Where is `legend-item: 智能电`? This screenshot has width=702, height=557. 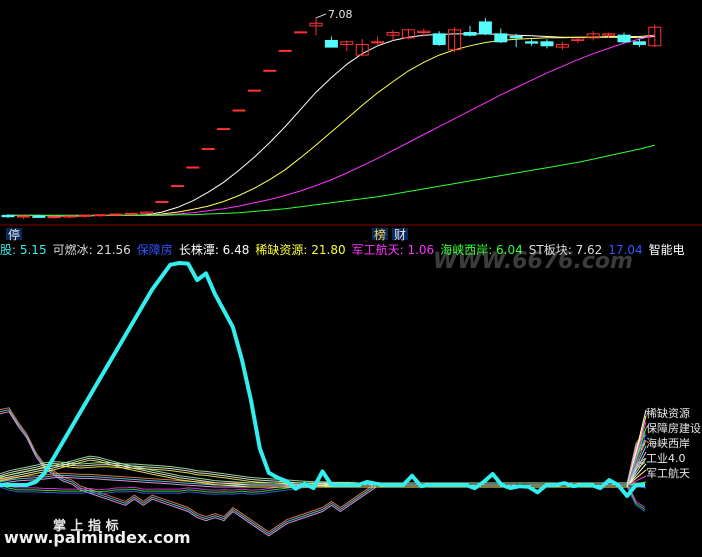
legend-item: 智能电 is located at coordinates (666, 250).